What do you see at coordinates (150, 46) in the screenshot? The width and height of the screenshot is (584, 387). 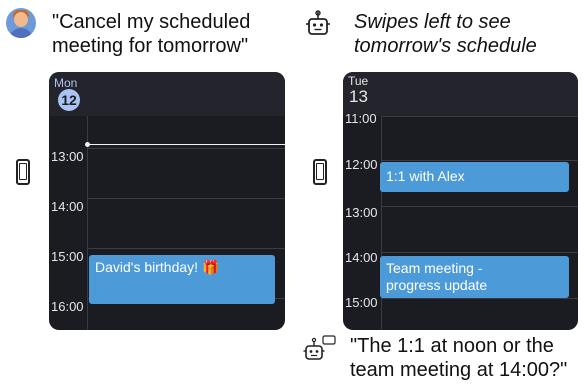 I see `user-utterance-line2: meeting for tomorrow"` at bounding box center [150, 46].